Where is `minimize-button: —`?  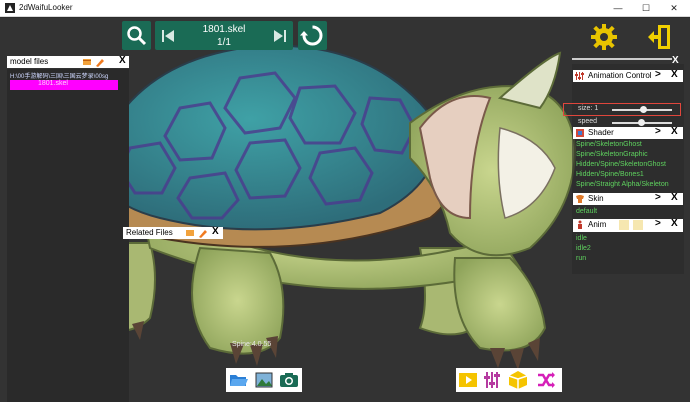
minimize-button: — is located at coordinates (618, 8).